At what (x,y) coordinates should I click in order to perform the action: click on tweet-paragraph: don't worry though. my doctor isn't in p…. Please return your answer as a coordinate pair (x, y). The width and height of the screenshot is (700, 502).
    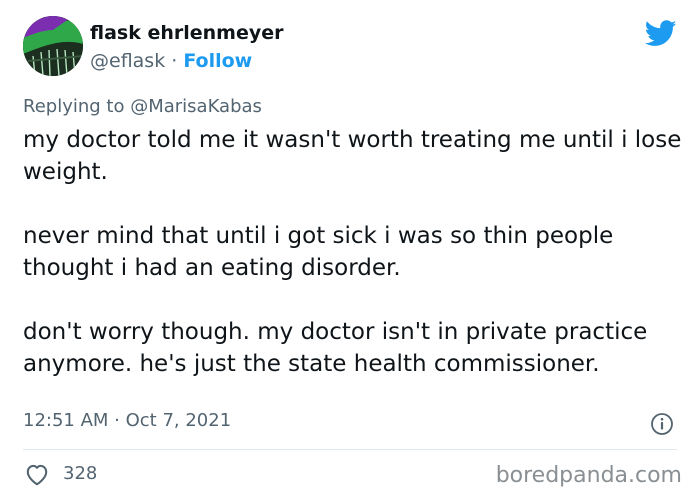
    Looking at the image, I should click on (335, 348).